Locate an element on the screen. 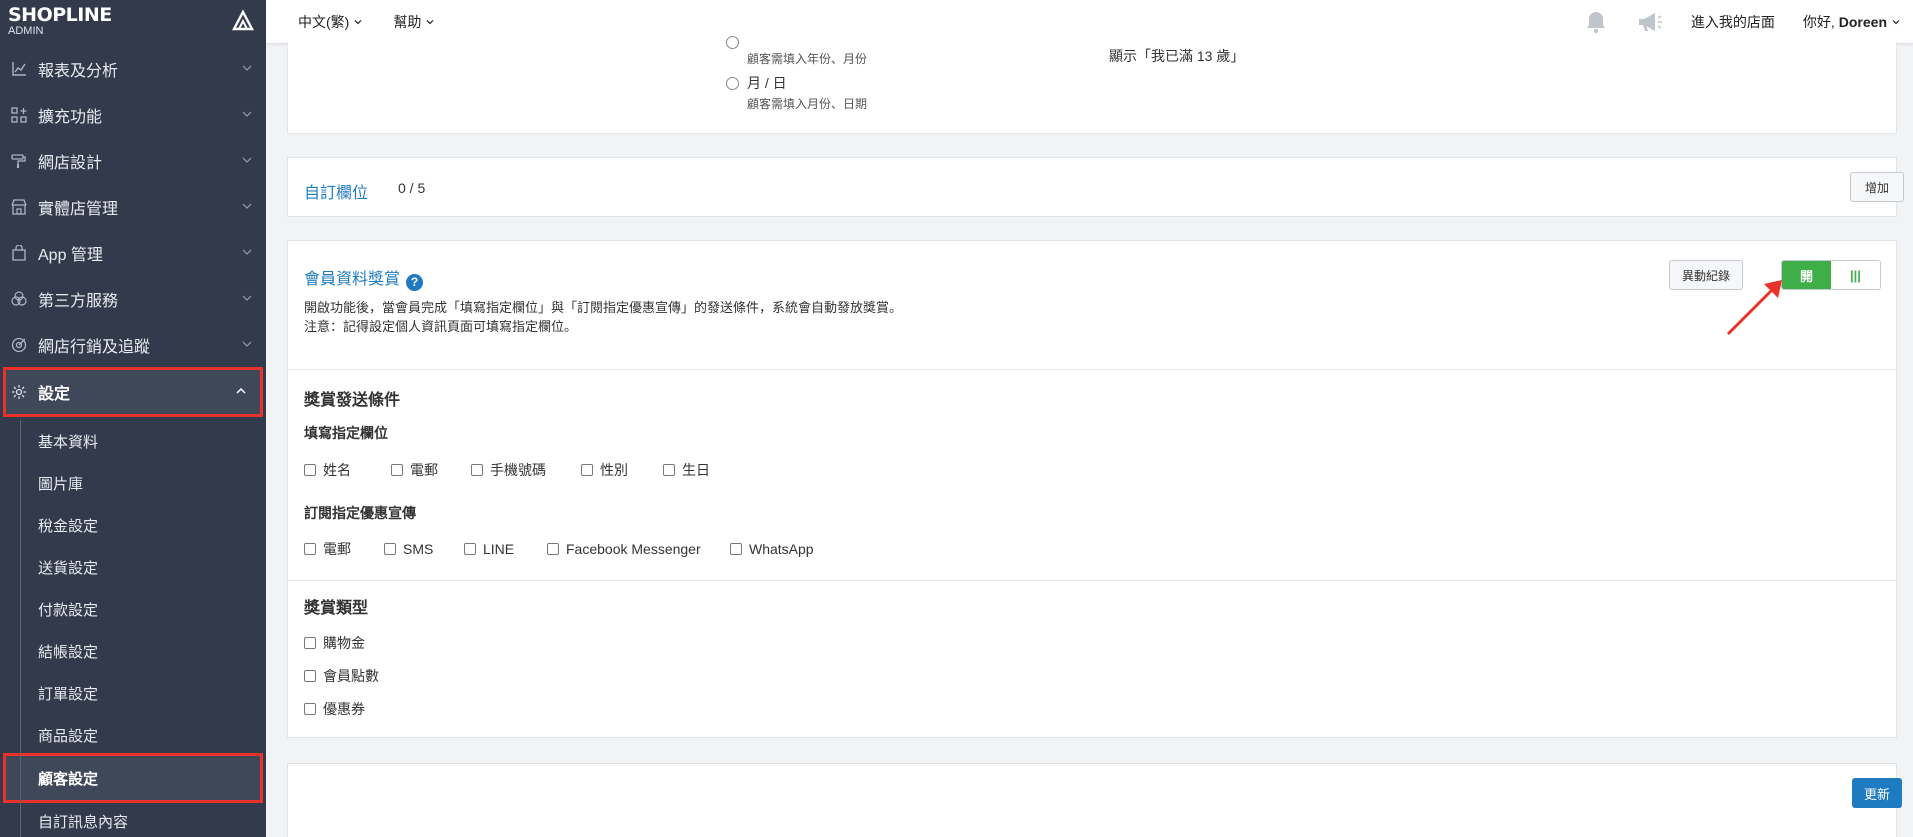 The image size is (1913, 837). checkbox-label: 性別 is located at coordinates (614, 470).